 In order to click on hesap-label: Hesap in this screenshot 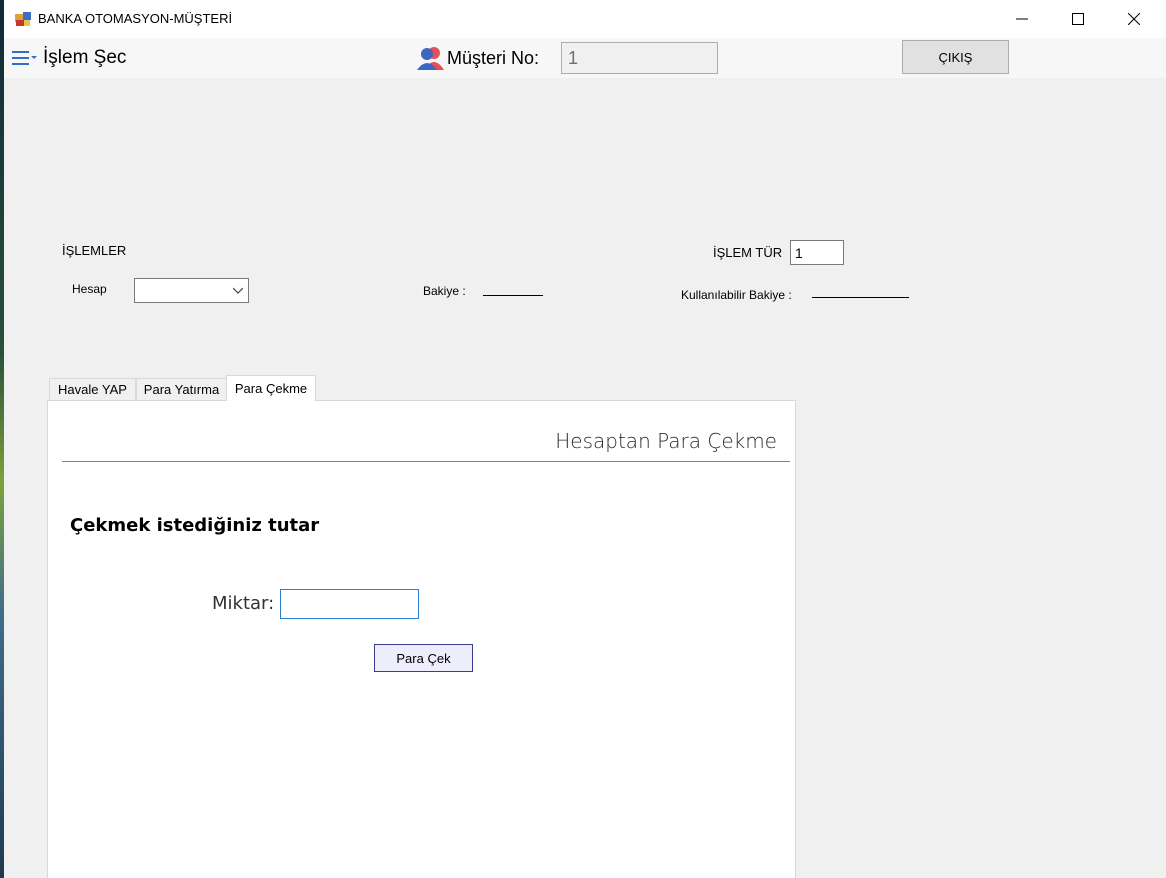, I will do `click(89, 289)`.